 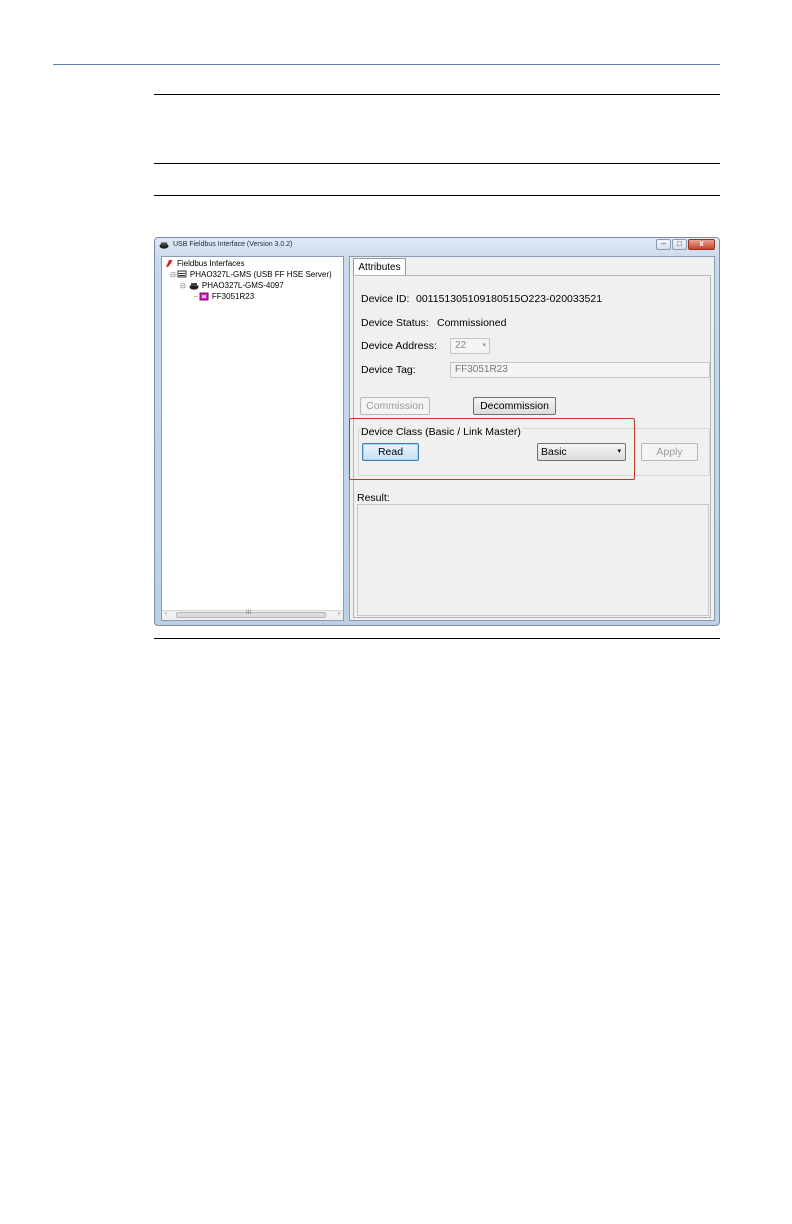 I want to click on tree-horizontal-scrollbar: ‹ III ›, so click(x=252, y=615).